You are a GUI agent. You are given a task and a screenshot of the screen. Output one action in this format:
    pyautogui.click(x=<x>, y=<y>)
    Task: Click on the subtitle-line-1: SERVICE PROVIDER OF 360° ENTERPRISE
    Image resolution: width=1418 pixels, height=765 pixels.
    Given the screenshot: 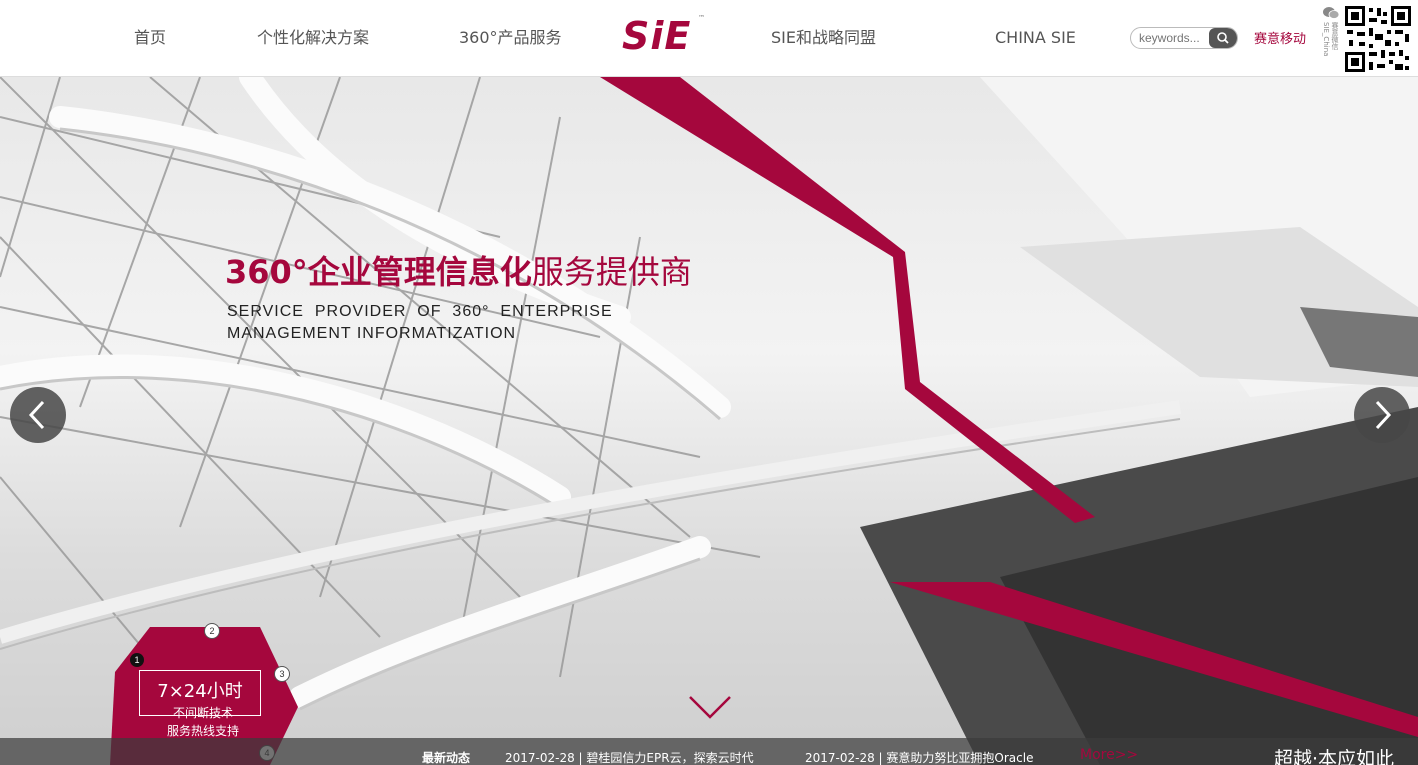 What is the action you would take?
    pyautogui.click(x=420, y=311)
    